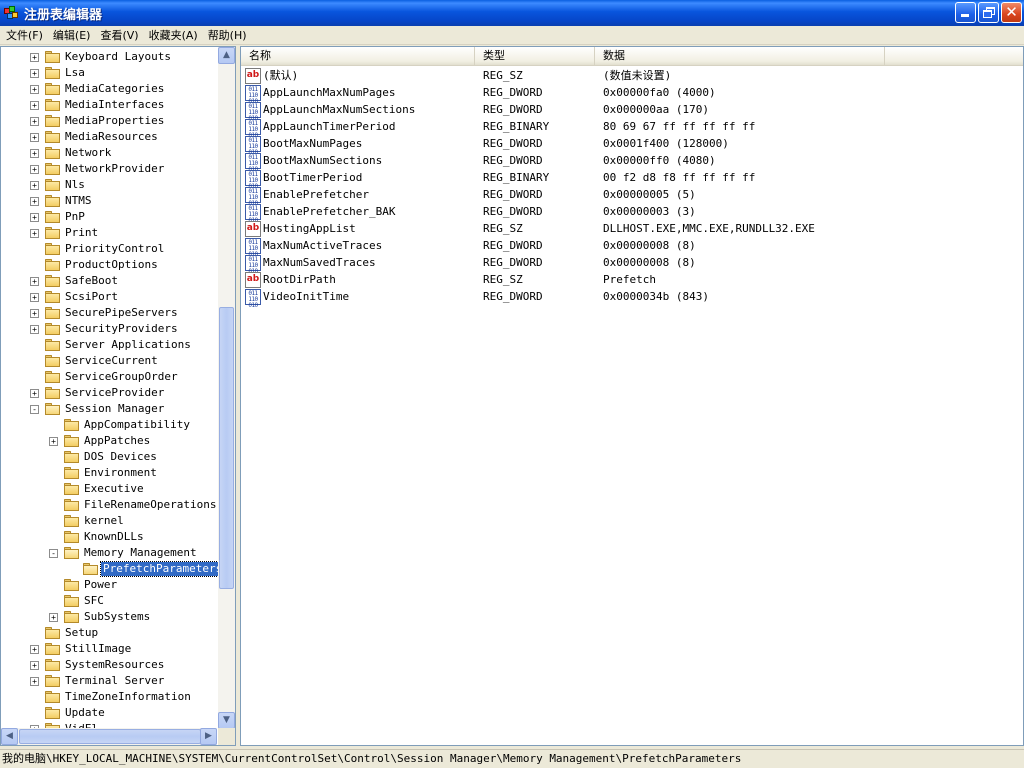 The width and height of the screenshot is (1024, 768). Describe the element at coordinates (109, 489) in the screenshot. I see `tree-item: Executive` at that location.